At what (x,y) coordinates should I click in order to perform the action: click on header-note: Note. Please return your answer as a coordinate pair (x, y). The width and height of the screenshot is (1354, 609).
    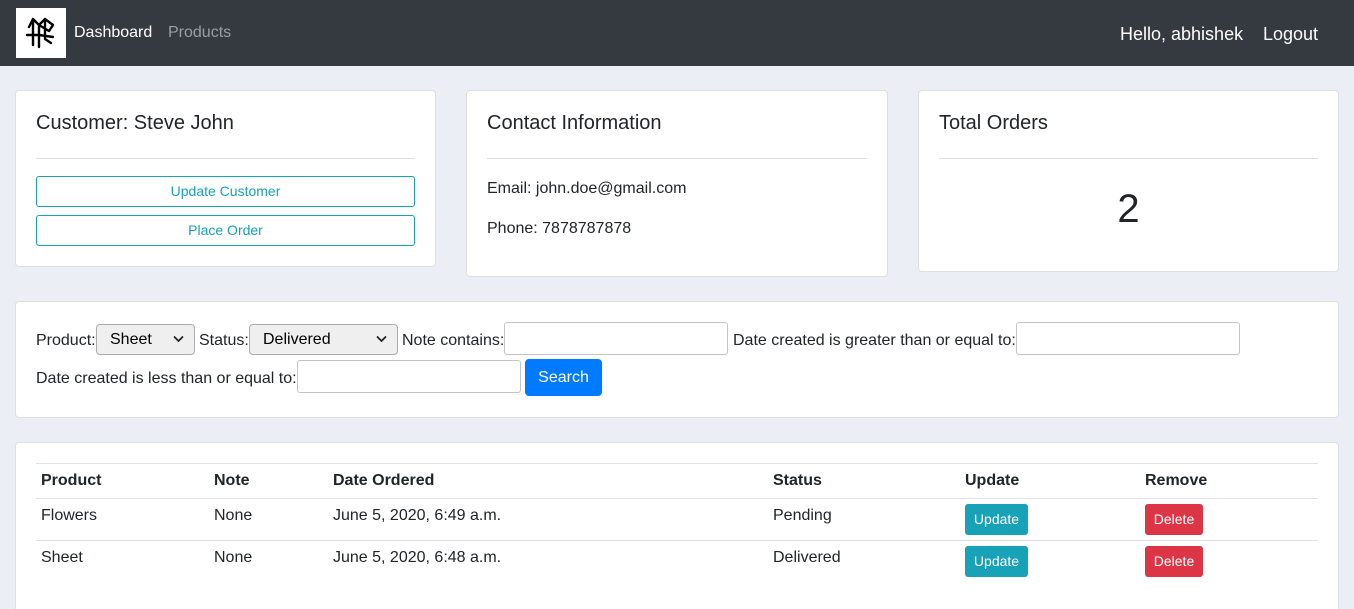
    Looking at the image, I should click on (232, 480).